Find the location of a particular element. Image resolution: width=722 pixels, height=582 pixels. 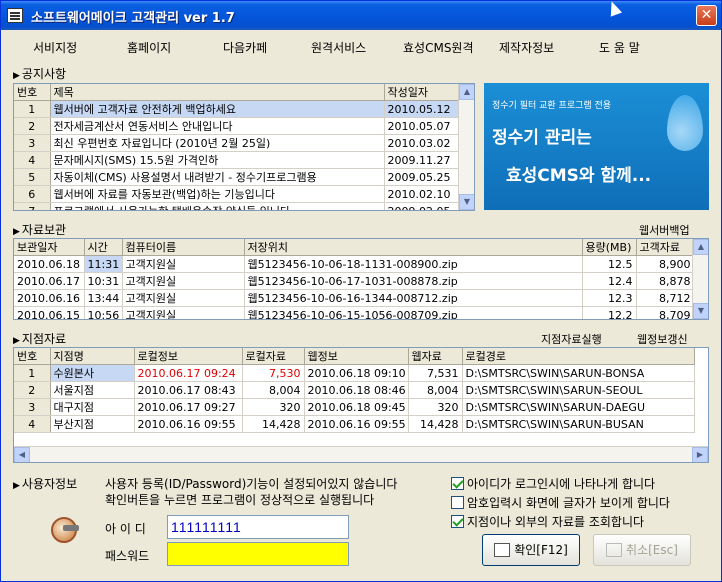

menu-item-author-info: 제작자정보 is located at coordinates (526, 47).